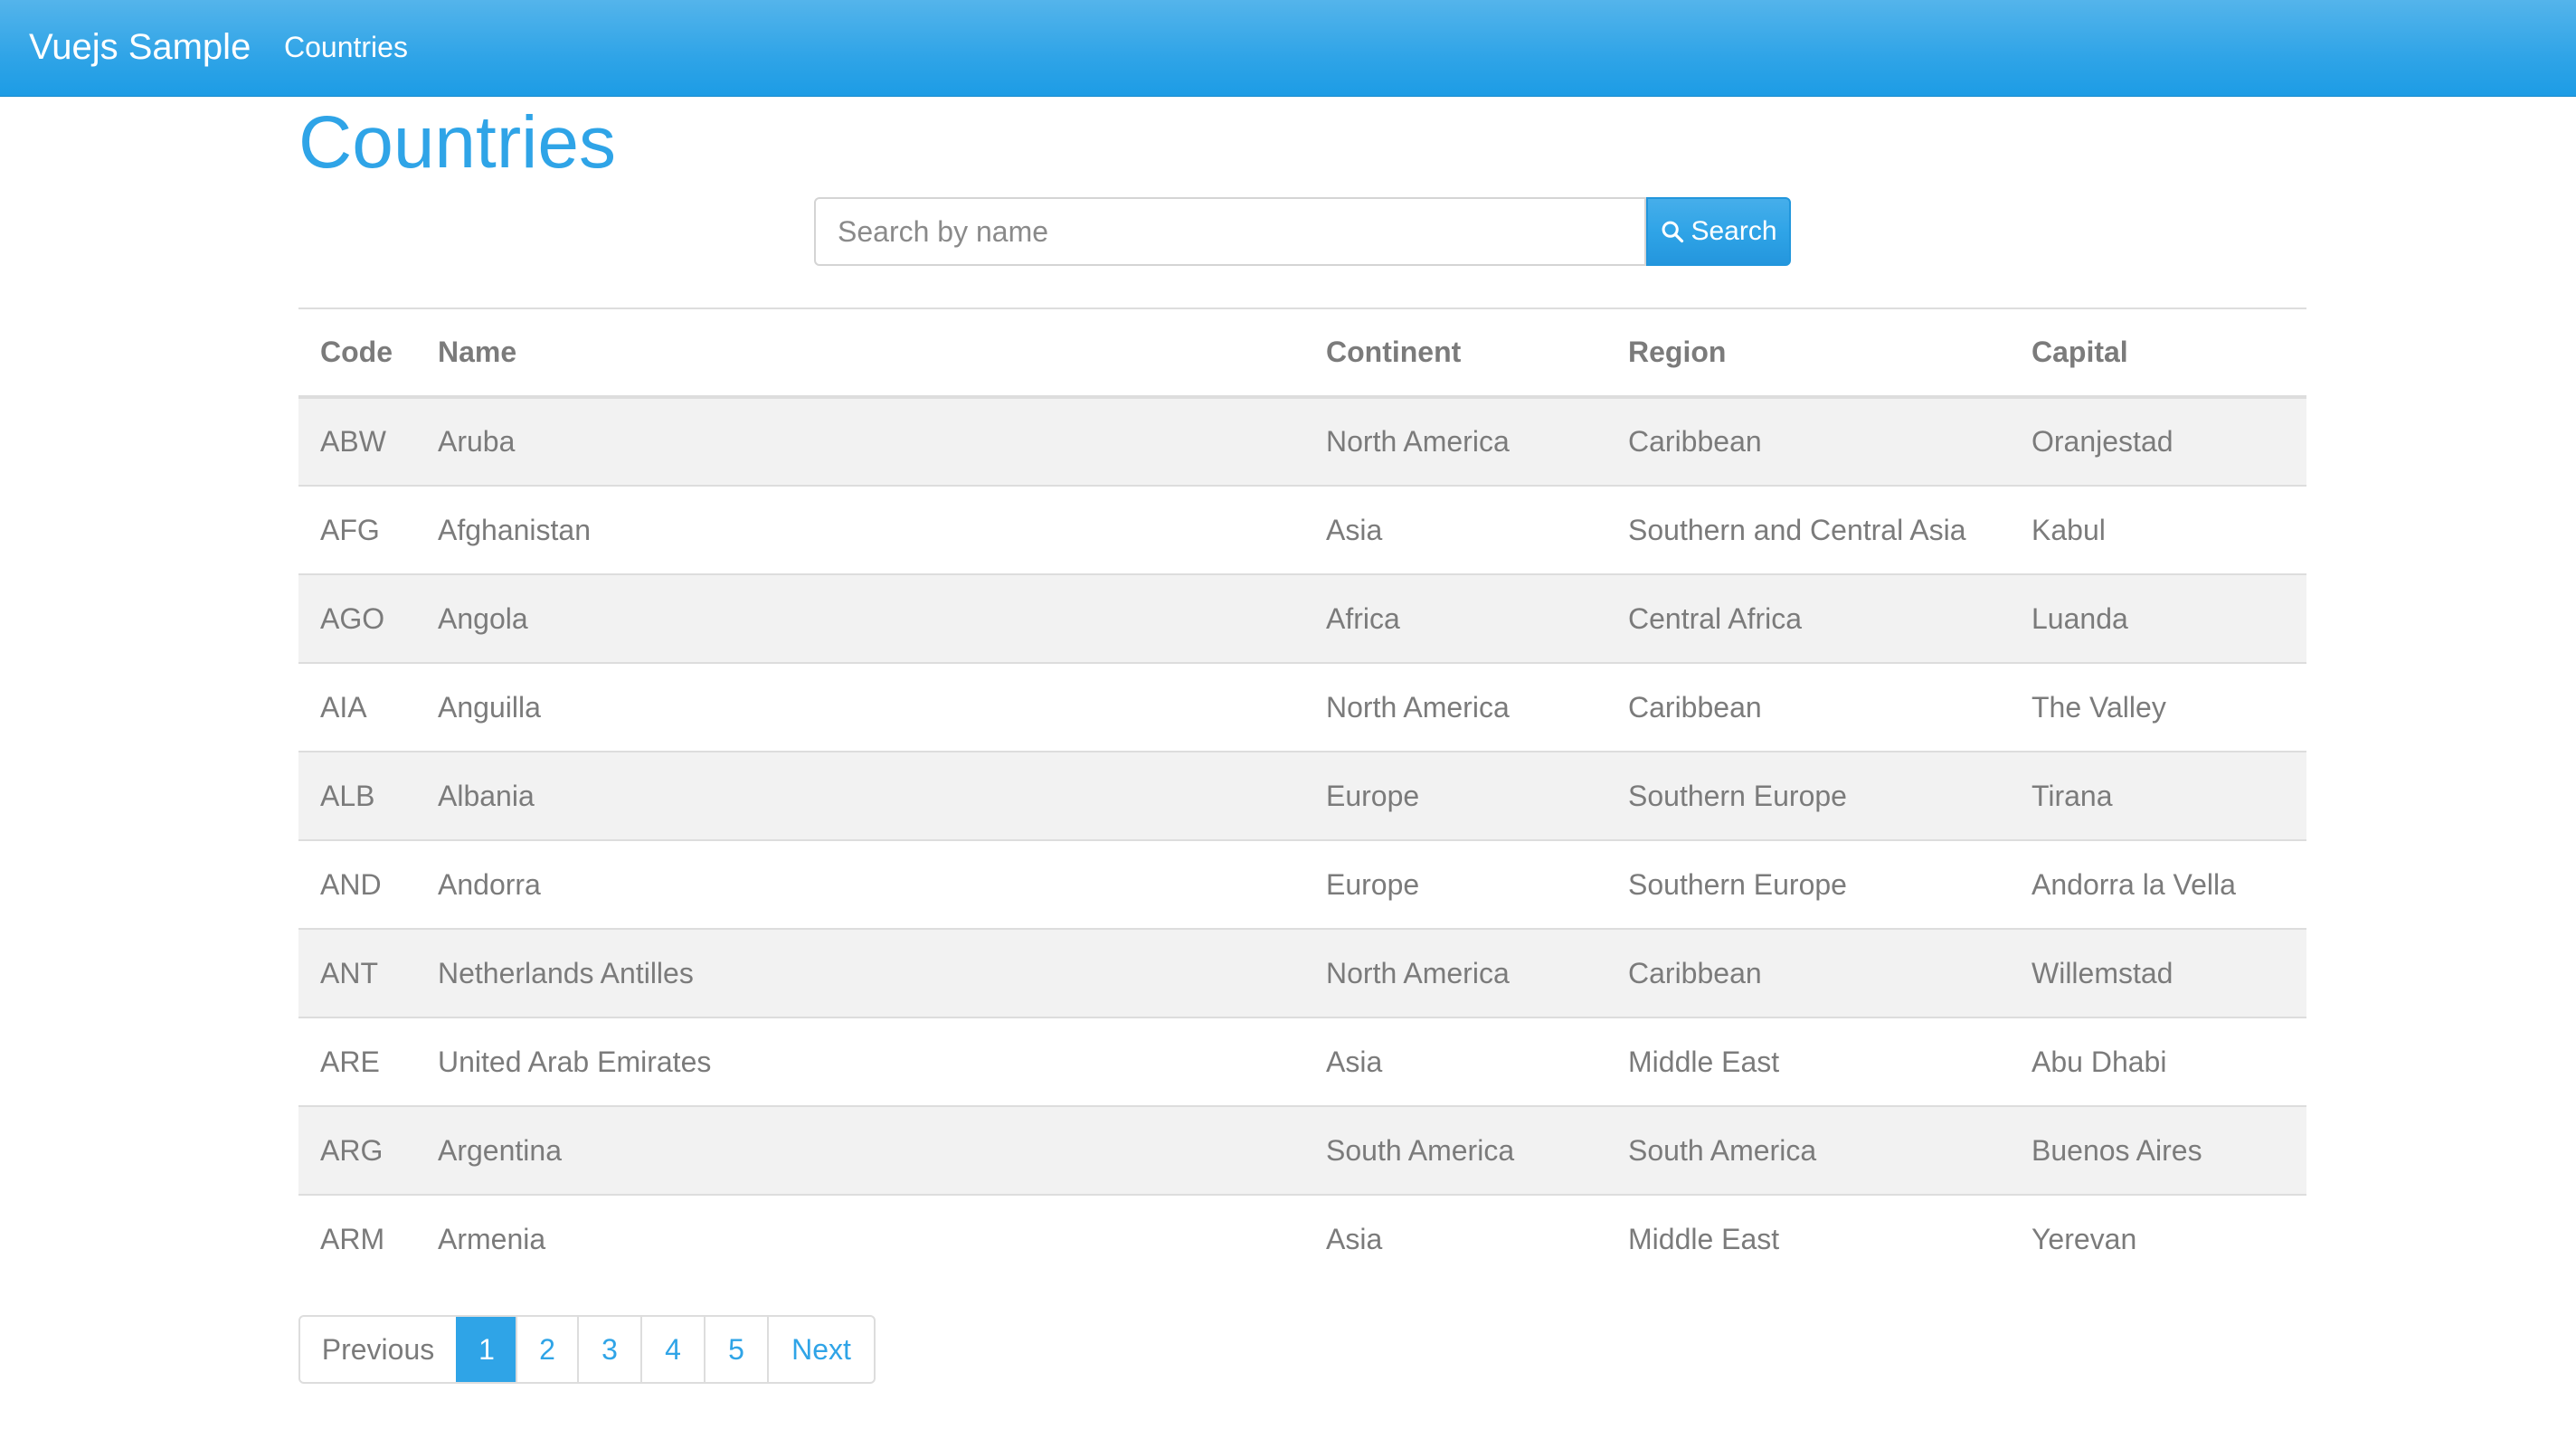  I want to click on pagination-next: Next, so click(821, 1349).